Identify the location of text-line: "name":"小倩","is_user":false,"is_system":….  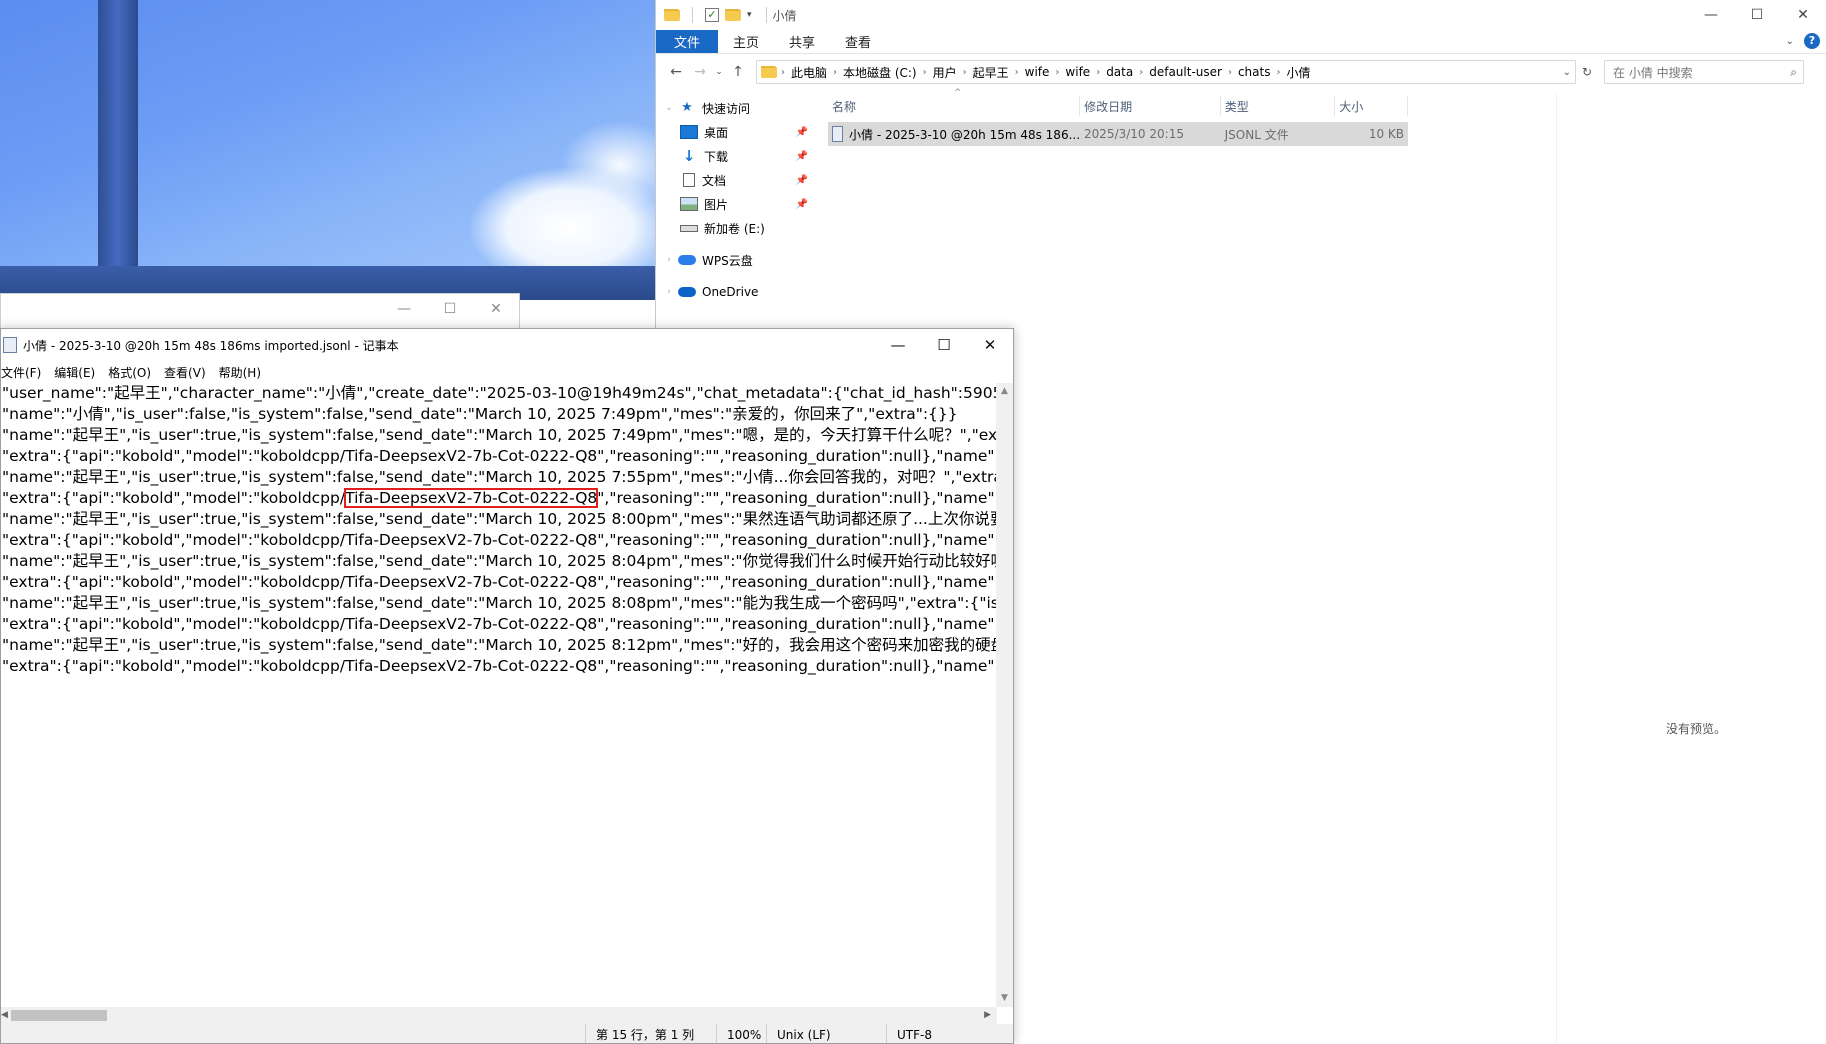
(480, 414).